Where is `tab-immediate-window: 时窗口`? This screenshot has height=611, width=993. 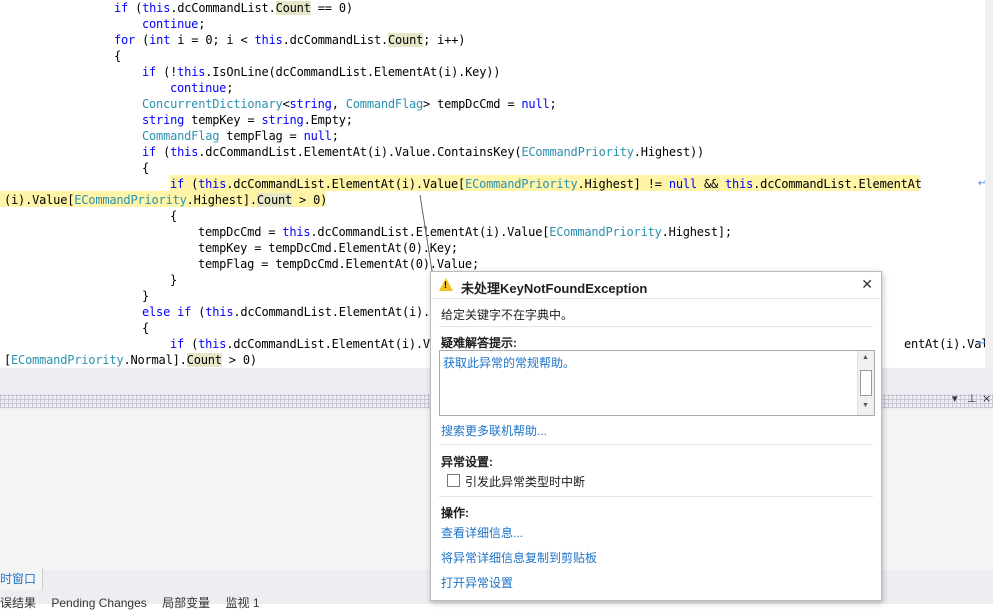 tab-immediate-window: 时窗口 is located at coordinates (22, 579).